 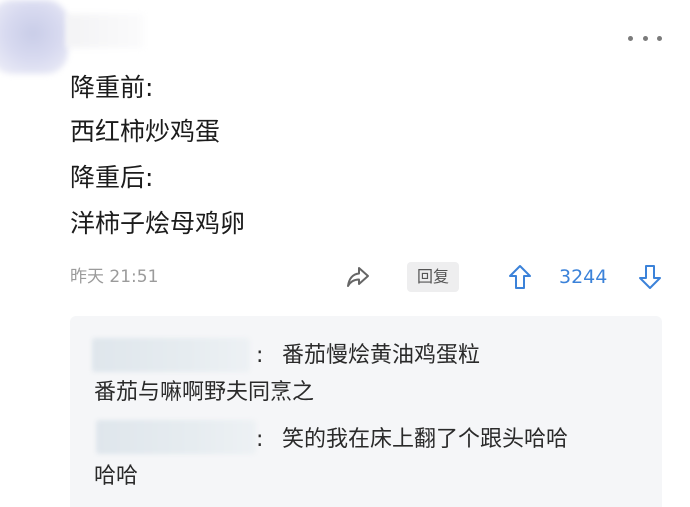 I want to click on reply-text-2-line-2: 哈哈, so click(x=116, y=476).